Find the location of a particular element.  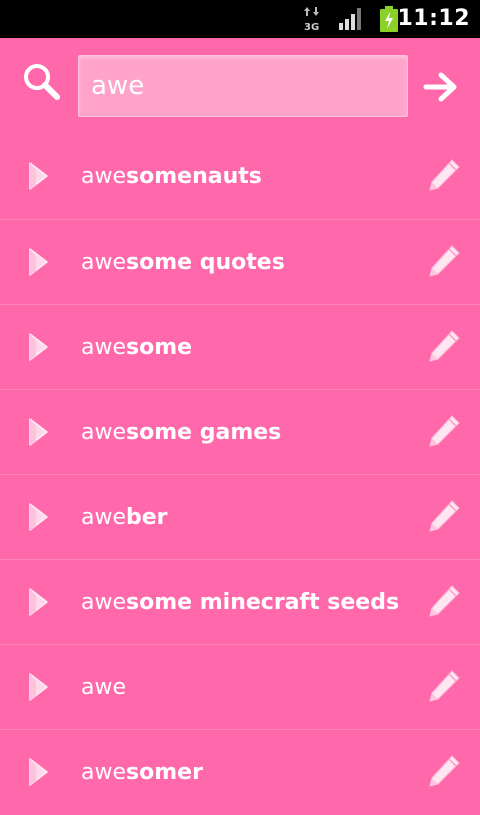

suggestion-text: awesome is located at coordinates (136, 347).